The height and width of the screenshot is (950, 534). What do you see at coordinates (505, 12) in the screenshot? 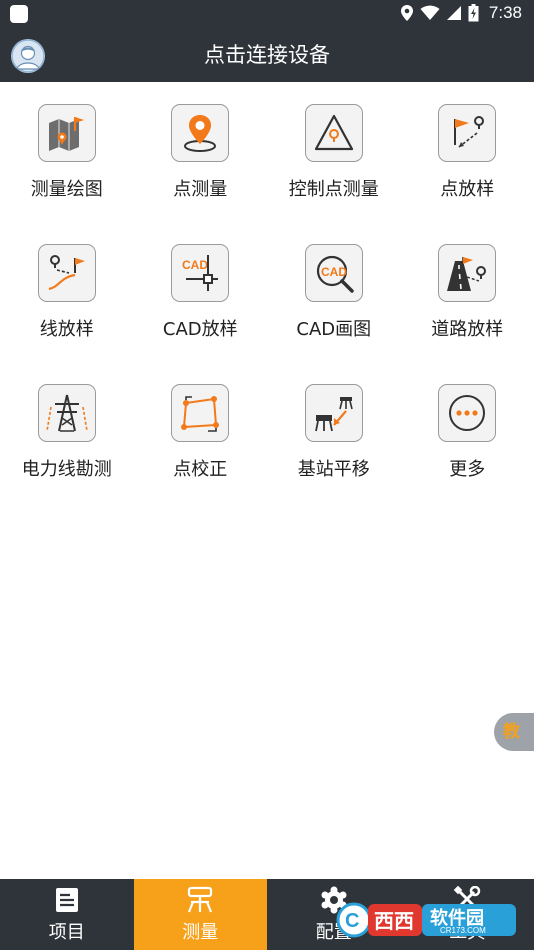
I see `clock: 7:38` at bounding box center [505, 12].